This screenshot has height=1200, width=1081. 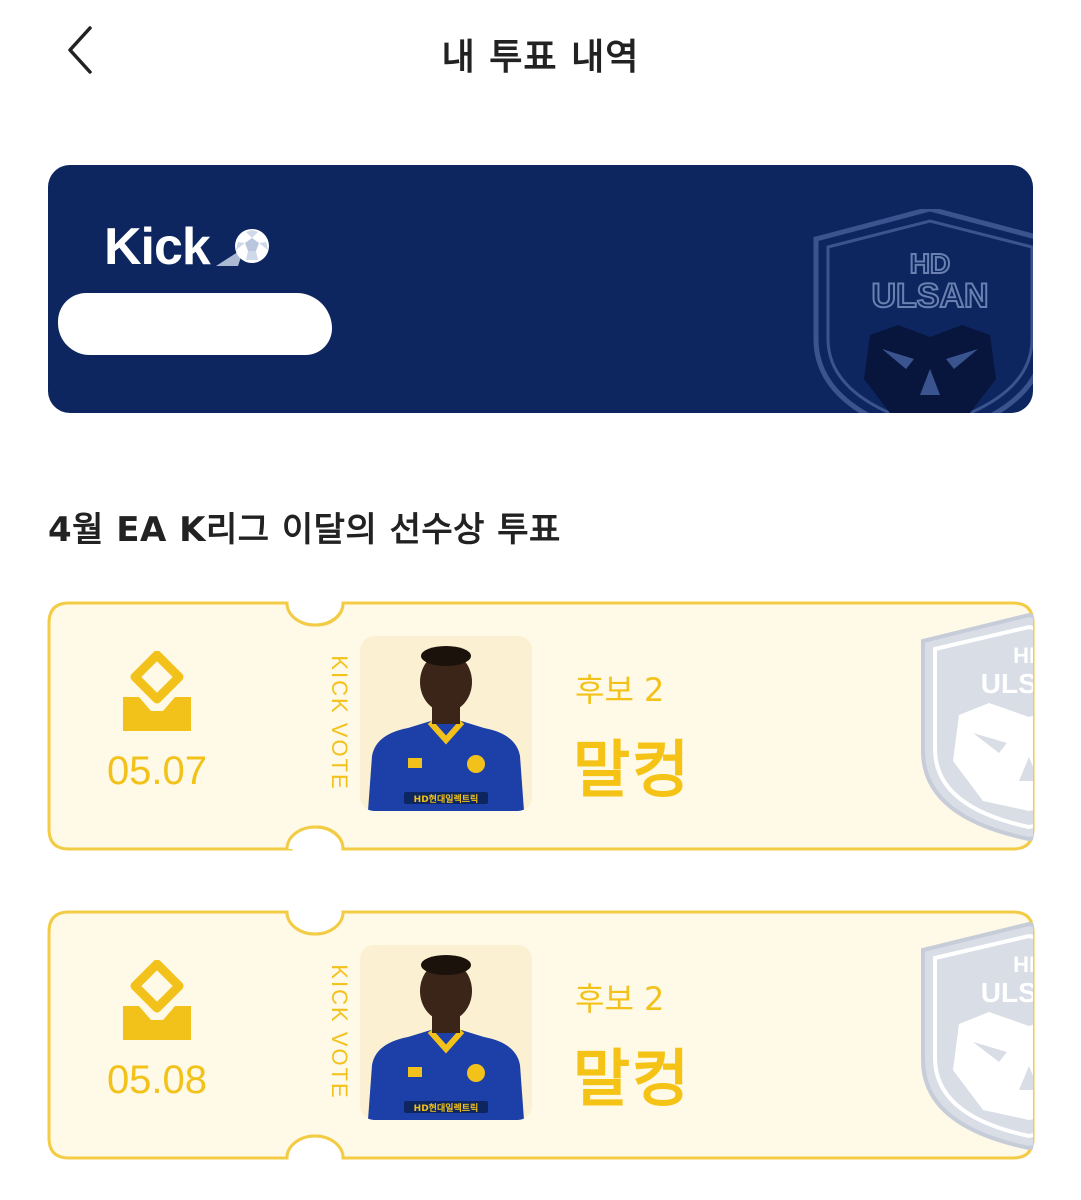 What do you see at coordinates (540, 57) in the screenshot?
I see `page-title: 내 투표 내역` at bounding box center [540, 57].